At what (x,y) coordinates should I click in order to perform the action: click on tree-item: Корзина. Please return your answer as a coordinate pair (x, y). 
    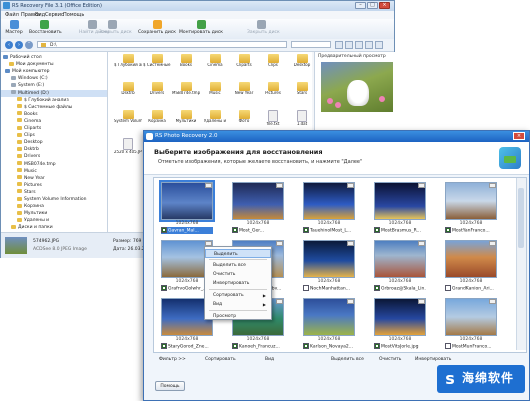
    Looking at the image, I should click on (54, 206).